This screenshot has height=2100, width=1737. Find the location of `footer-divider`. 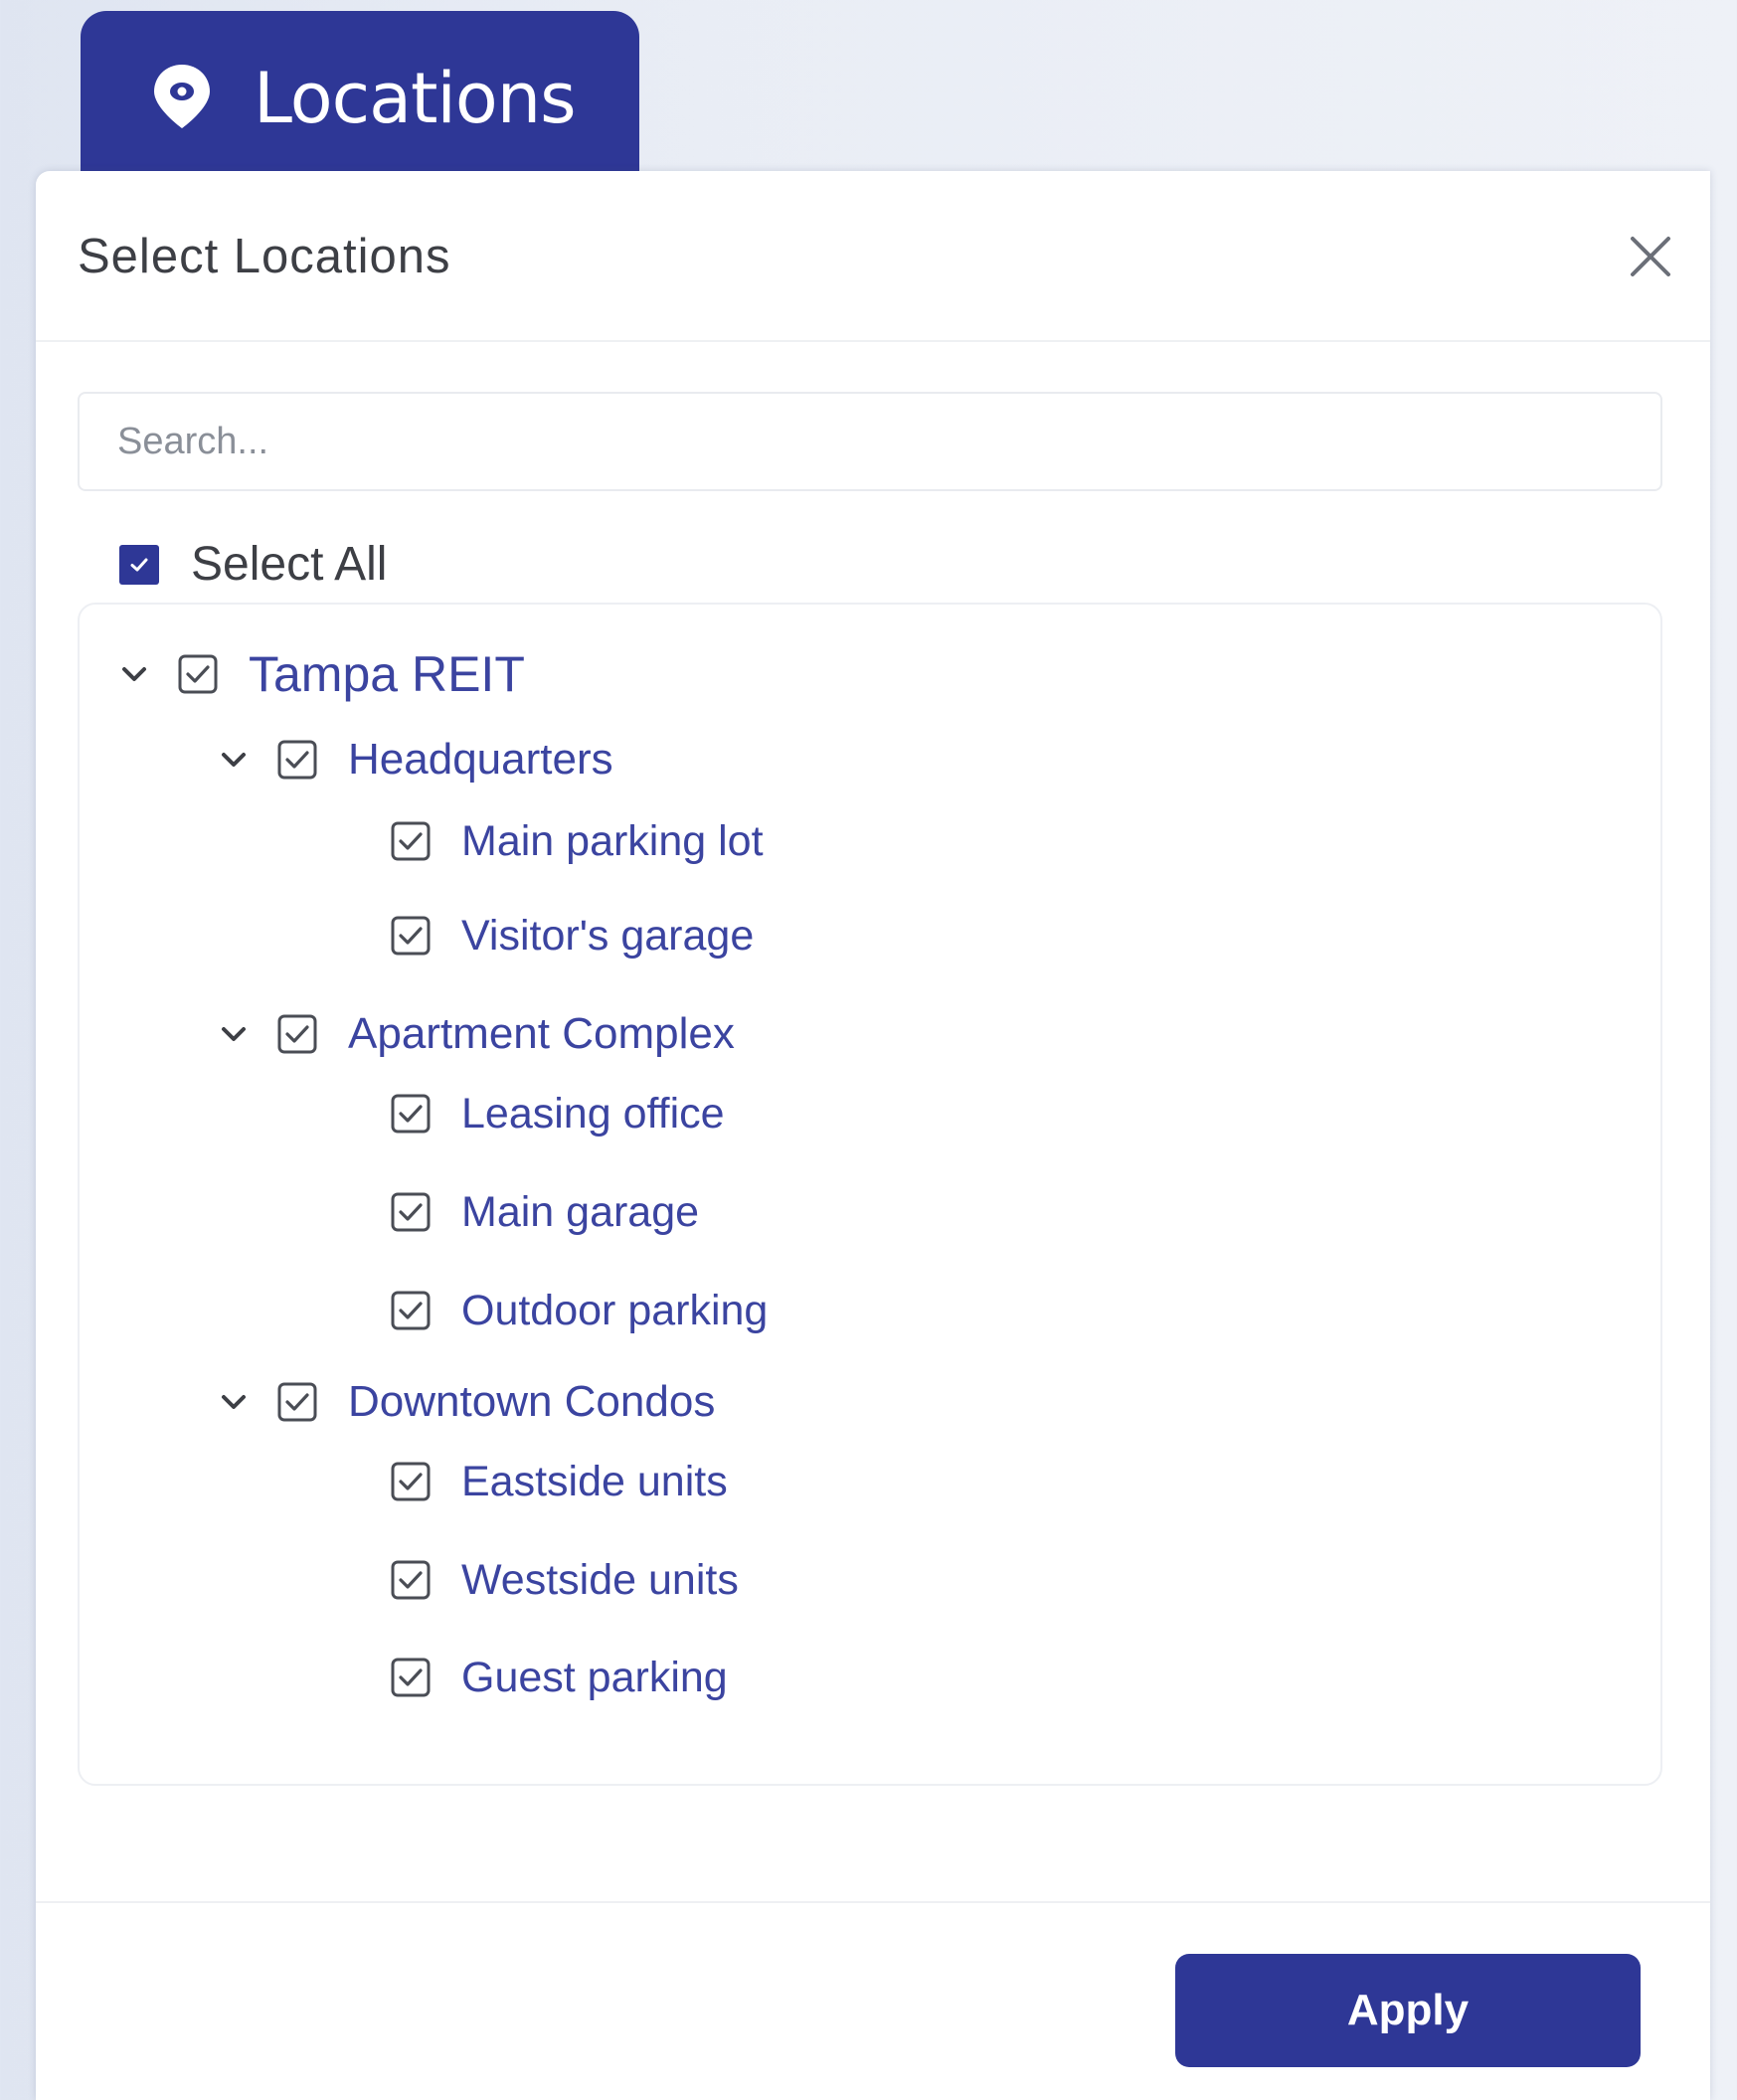

footer-divider is located at coordinates (873, 1902).